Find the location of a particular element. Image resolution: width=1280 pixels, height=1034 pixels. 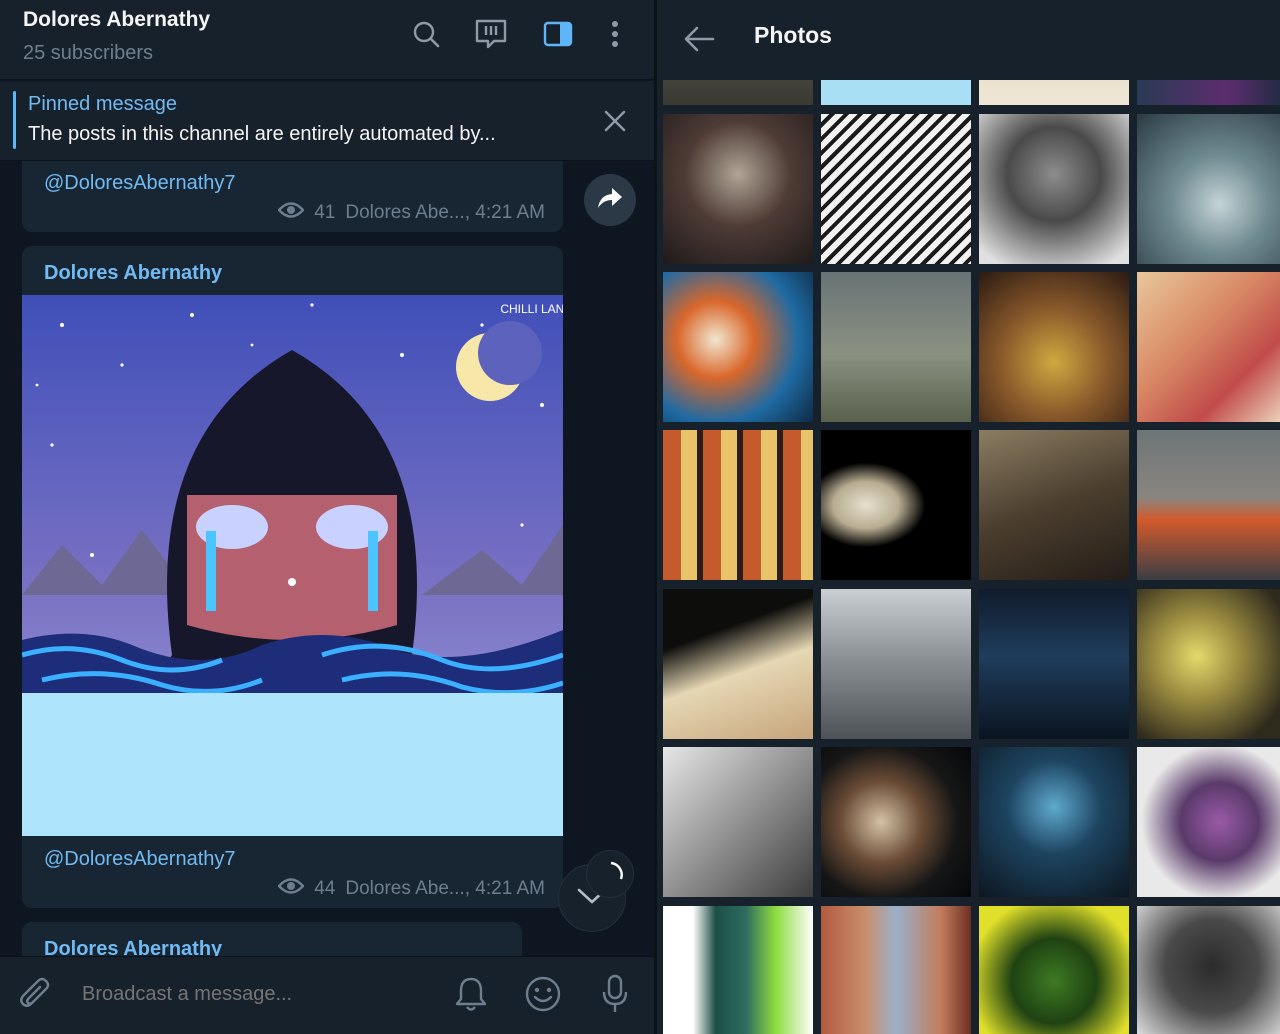

pinned-label: Pinned message is located at coordinates (102, 104).